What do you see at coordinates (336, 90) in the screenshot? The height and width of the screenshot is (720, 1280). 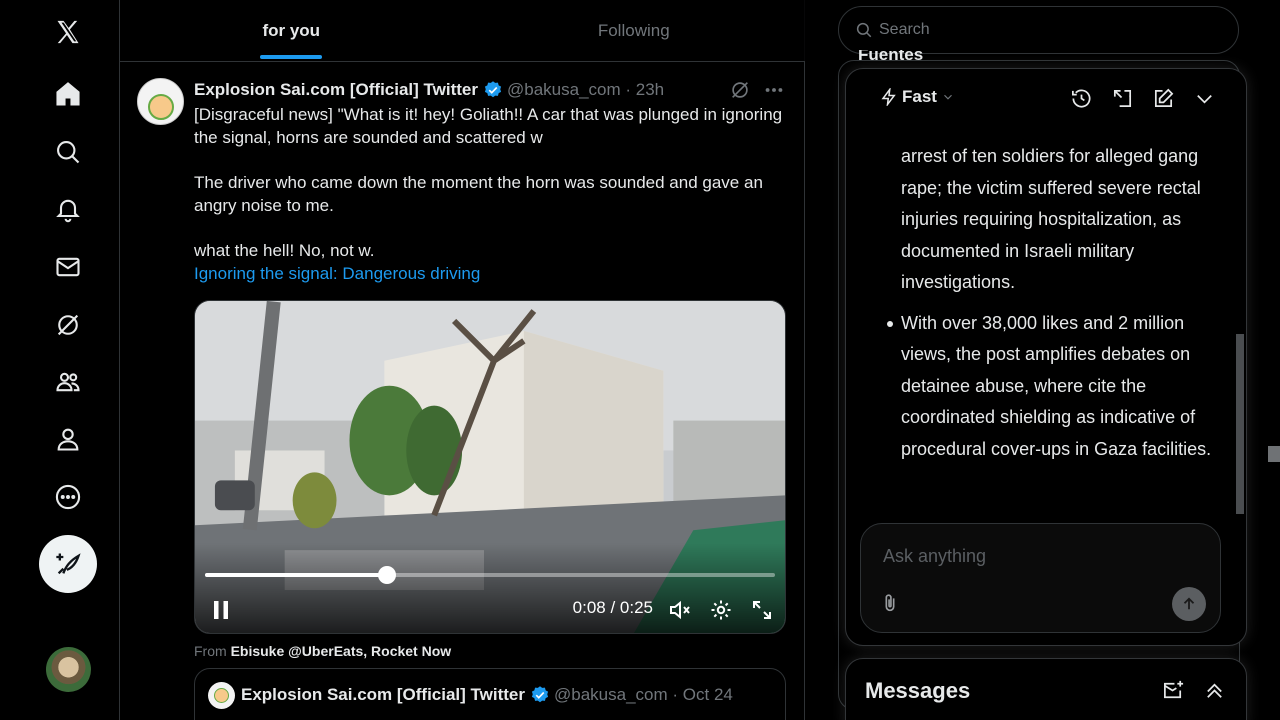 I see `author-name: Explosion Sai.com [Official] Twitter` at bounding box center [336, 90].